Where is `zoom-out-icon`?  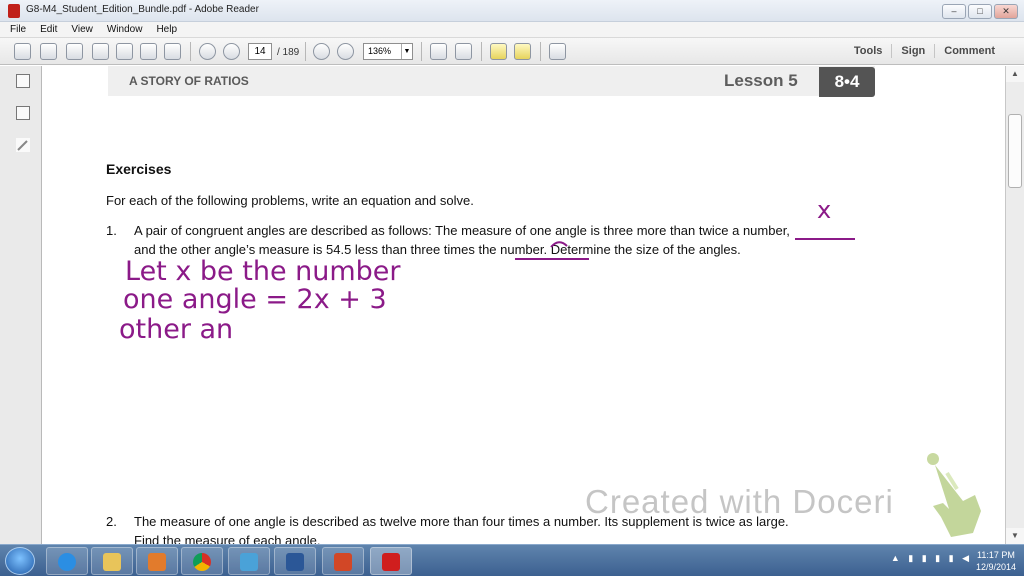
zoom-out-icon is located at coordinates (321, 51).